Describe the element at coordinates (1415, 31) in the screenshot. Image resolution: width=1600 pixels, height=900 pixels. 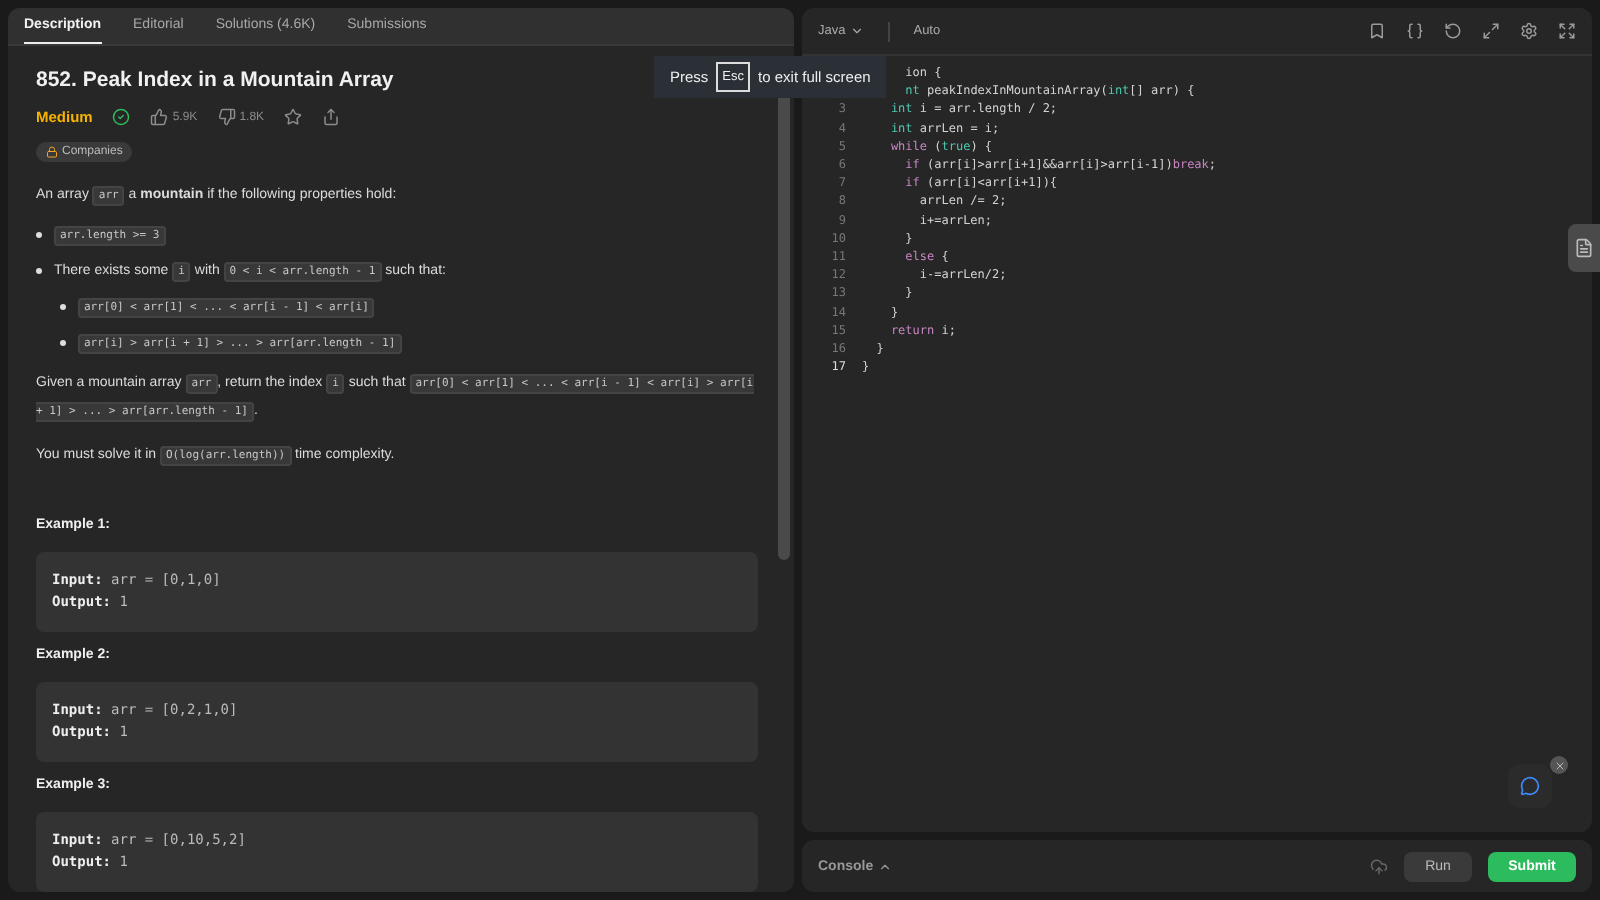
I see `braces-icon` at that location.